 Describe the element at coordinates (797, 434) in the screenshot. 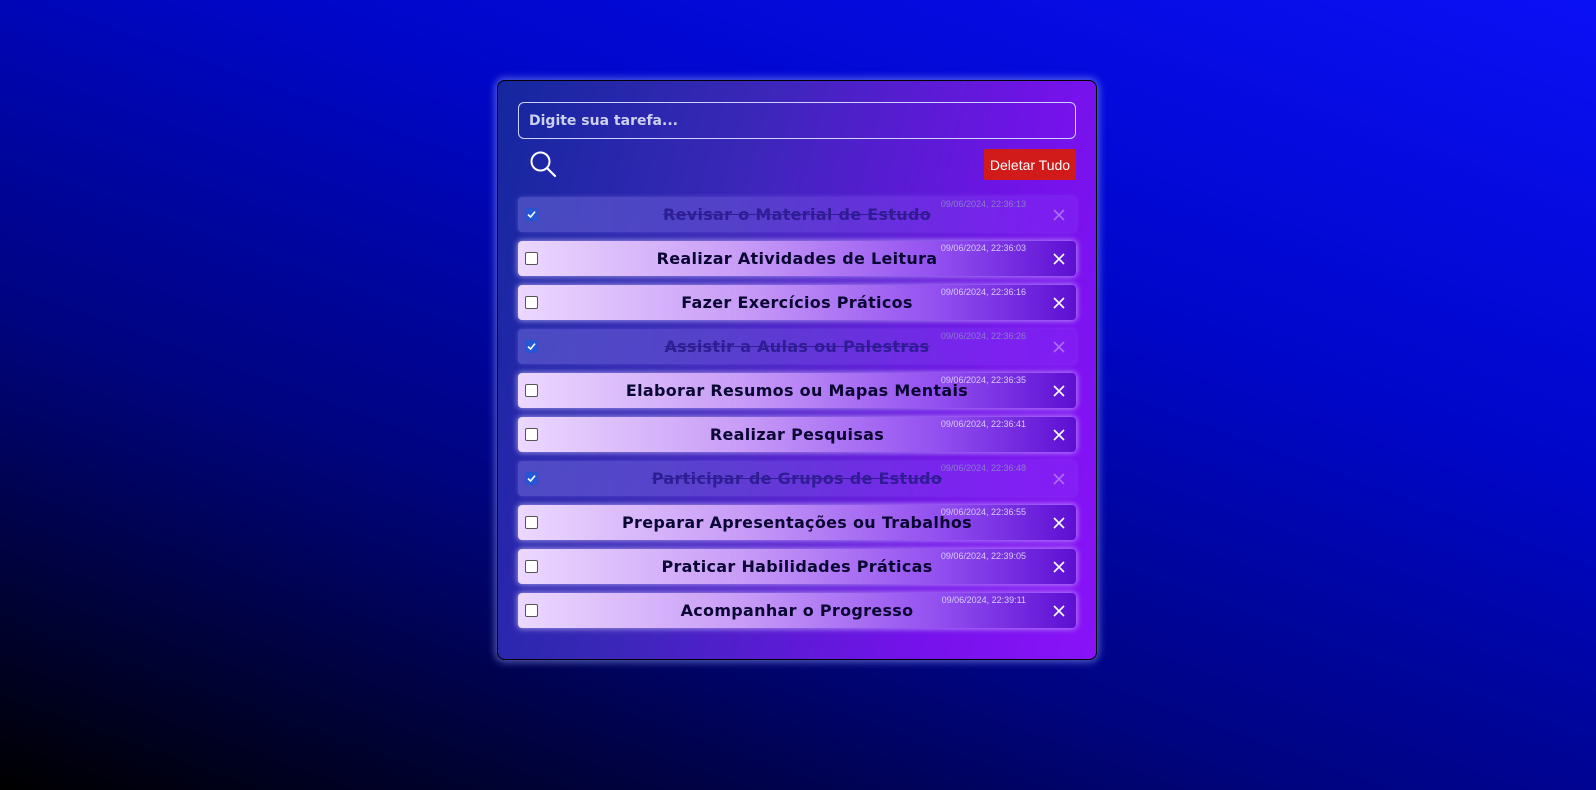

I see `task-item: Realizar Pesquisas 09/06/2024, 22:36:41` at that location.